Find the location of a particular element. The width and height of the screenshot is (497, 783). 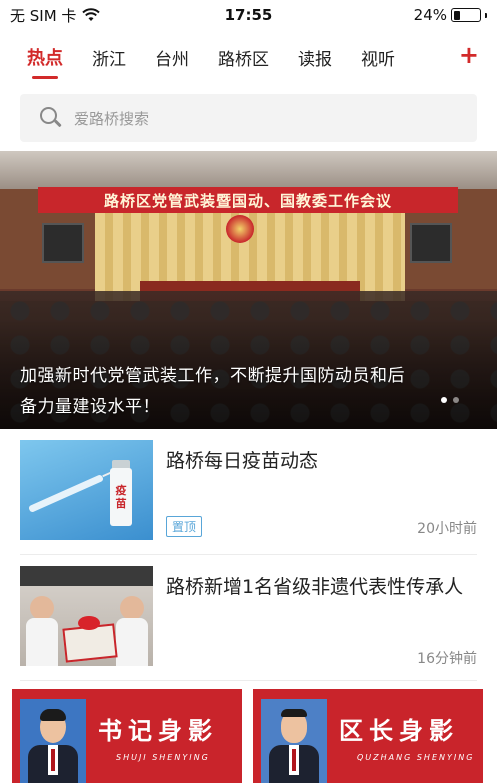

search-placeholder: 爱路桥搜索 is located at coordinates (112, 118).